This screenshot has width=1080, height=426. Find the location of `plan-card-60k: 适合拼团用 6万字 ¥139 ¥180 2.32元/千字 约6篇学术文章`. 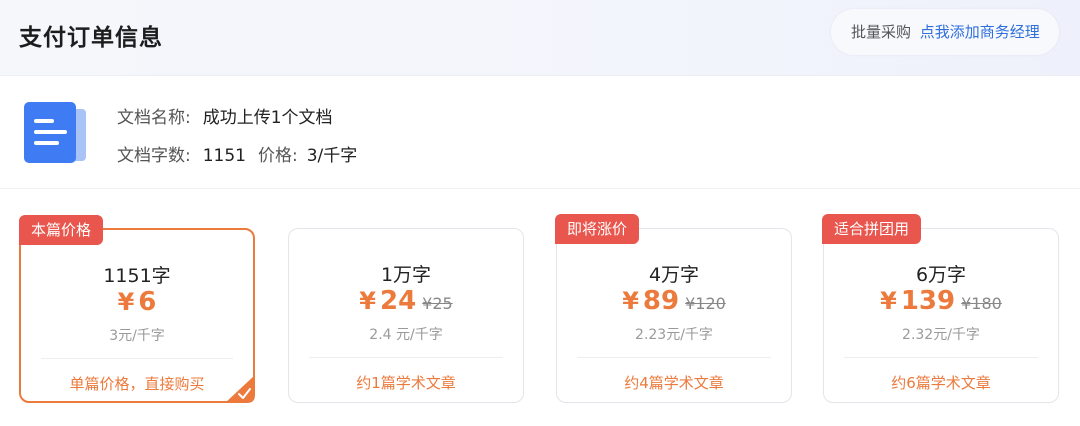

plan-card-60k: 适合拼团用 6万字 ¥139 ¥180 2.32元/千字 约6篇学术文章 is located at coordinates (940, 308).